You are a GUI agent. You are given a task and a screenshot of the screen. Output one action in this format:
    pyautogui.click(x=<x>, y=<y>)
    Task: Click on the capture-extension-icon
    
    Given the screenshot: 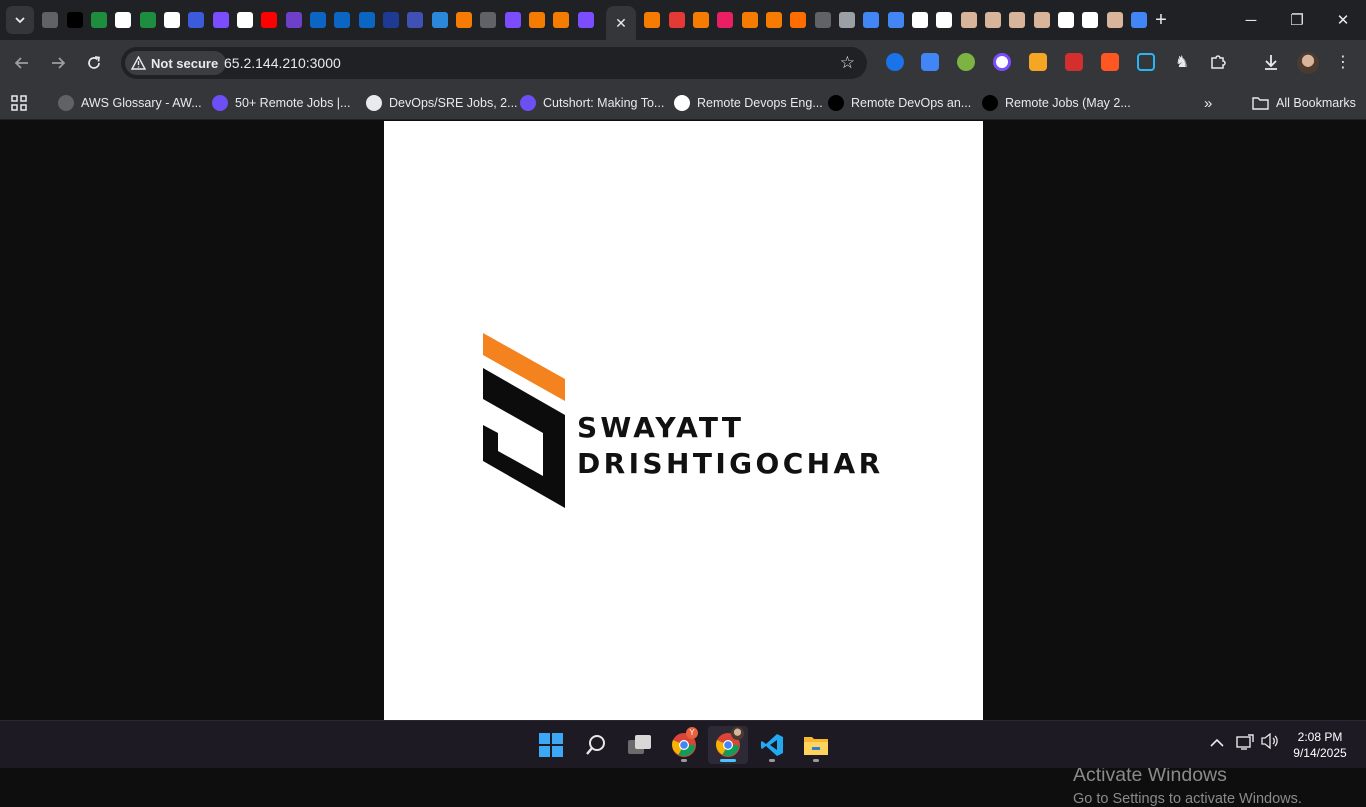 What is the action you would take?
    pyautogui.click(x=1146, y=62)
    